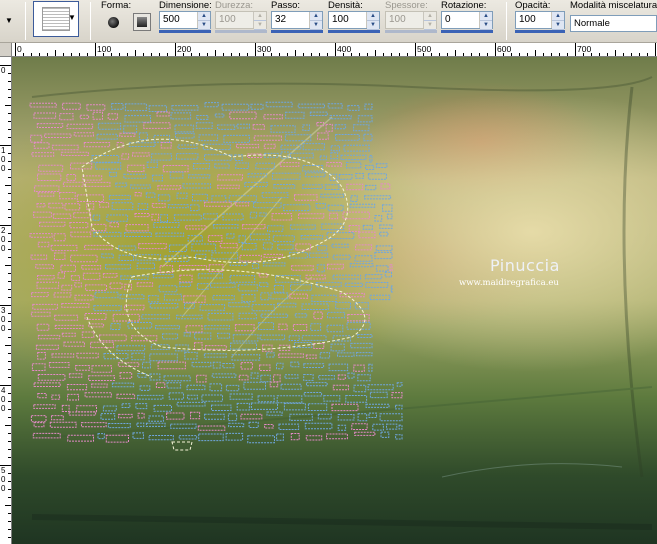 This screenshot has height=544, width=657. What do you see at coordinates (467, 31) in the screenshot?
I see `rotazione-slider` at bounding box center [467, 31].